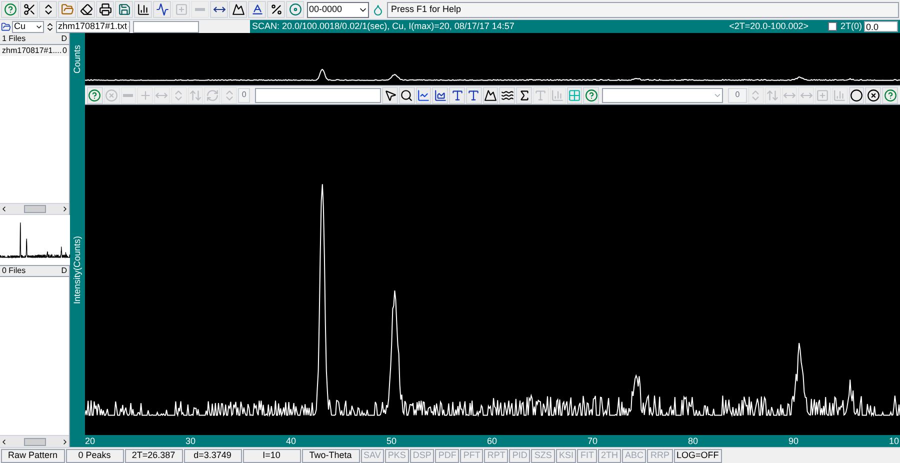 The image size is (900, 463). What do you see at coordinates (391, 441) in the screenshot?
I see `tick-label: 50` at bounding box center [391, 441].